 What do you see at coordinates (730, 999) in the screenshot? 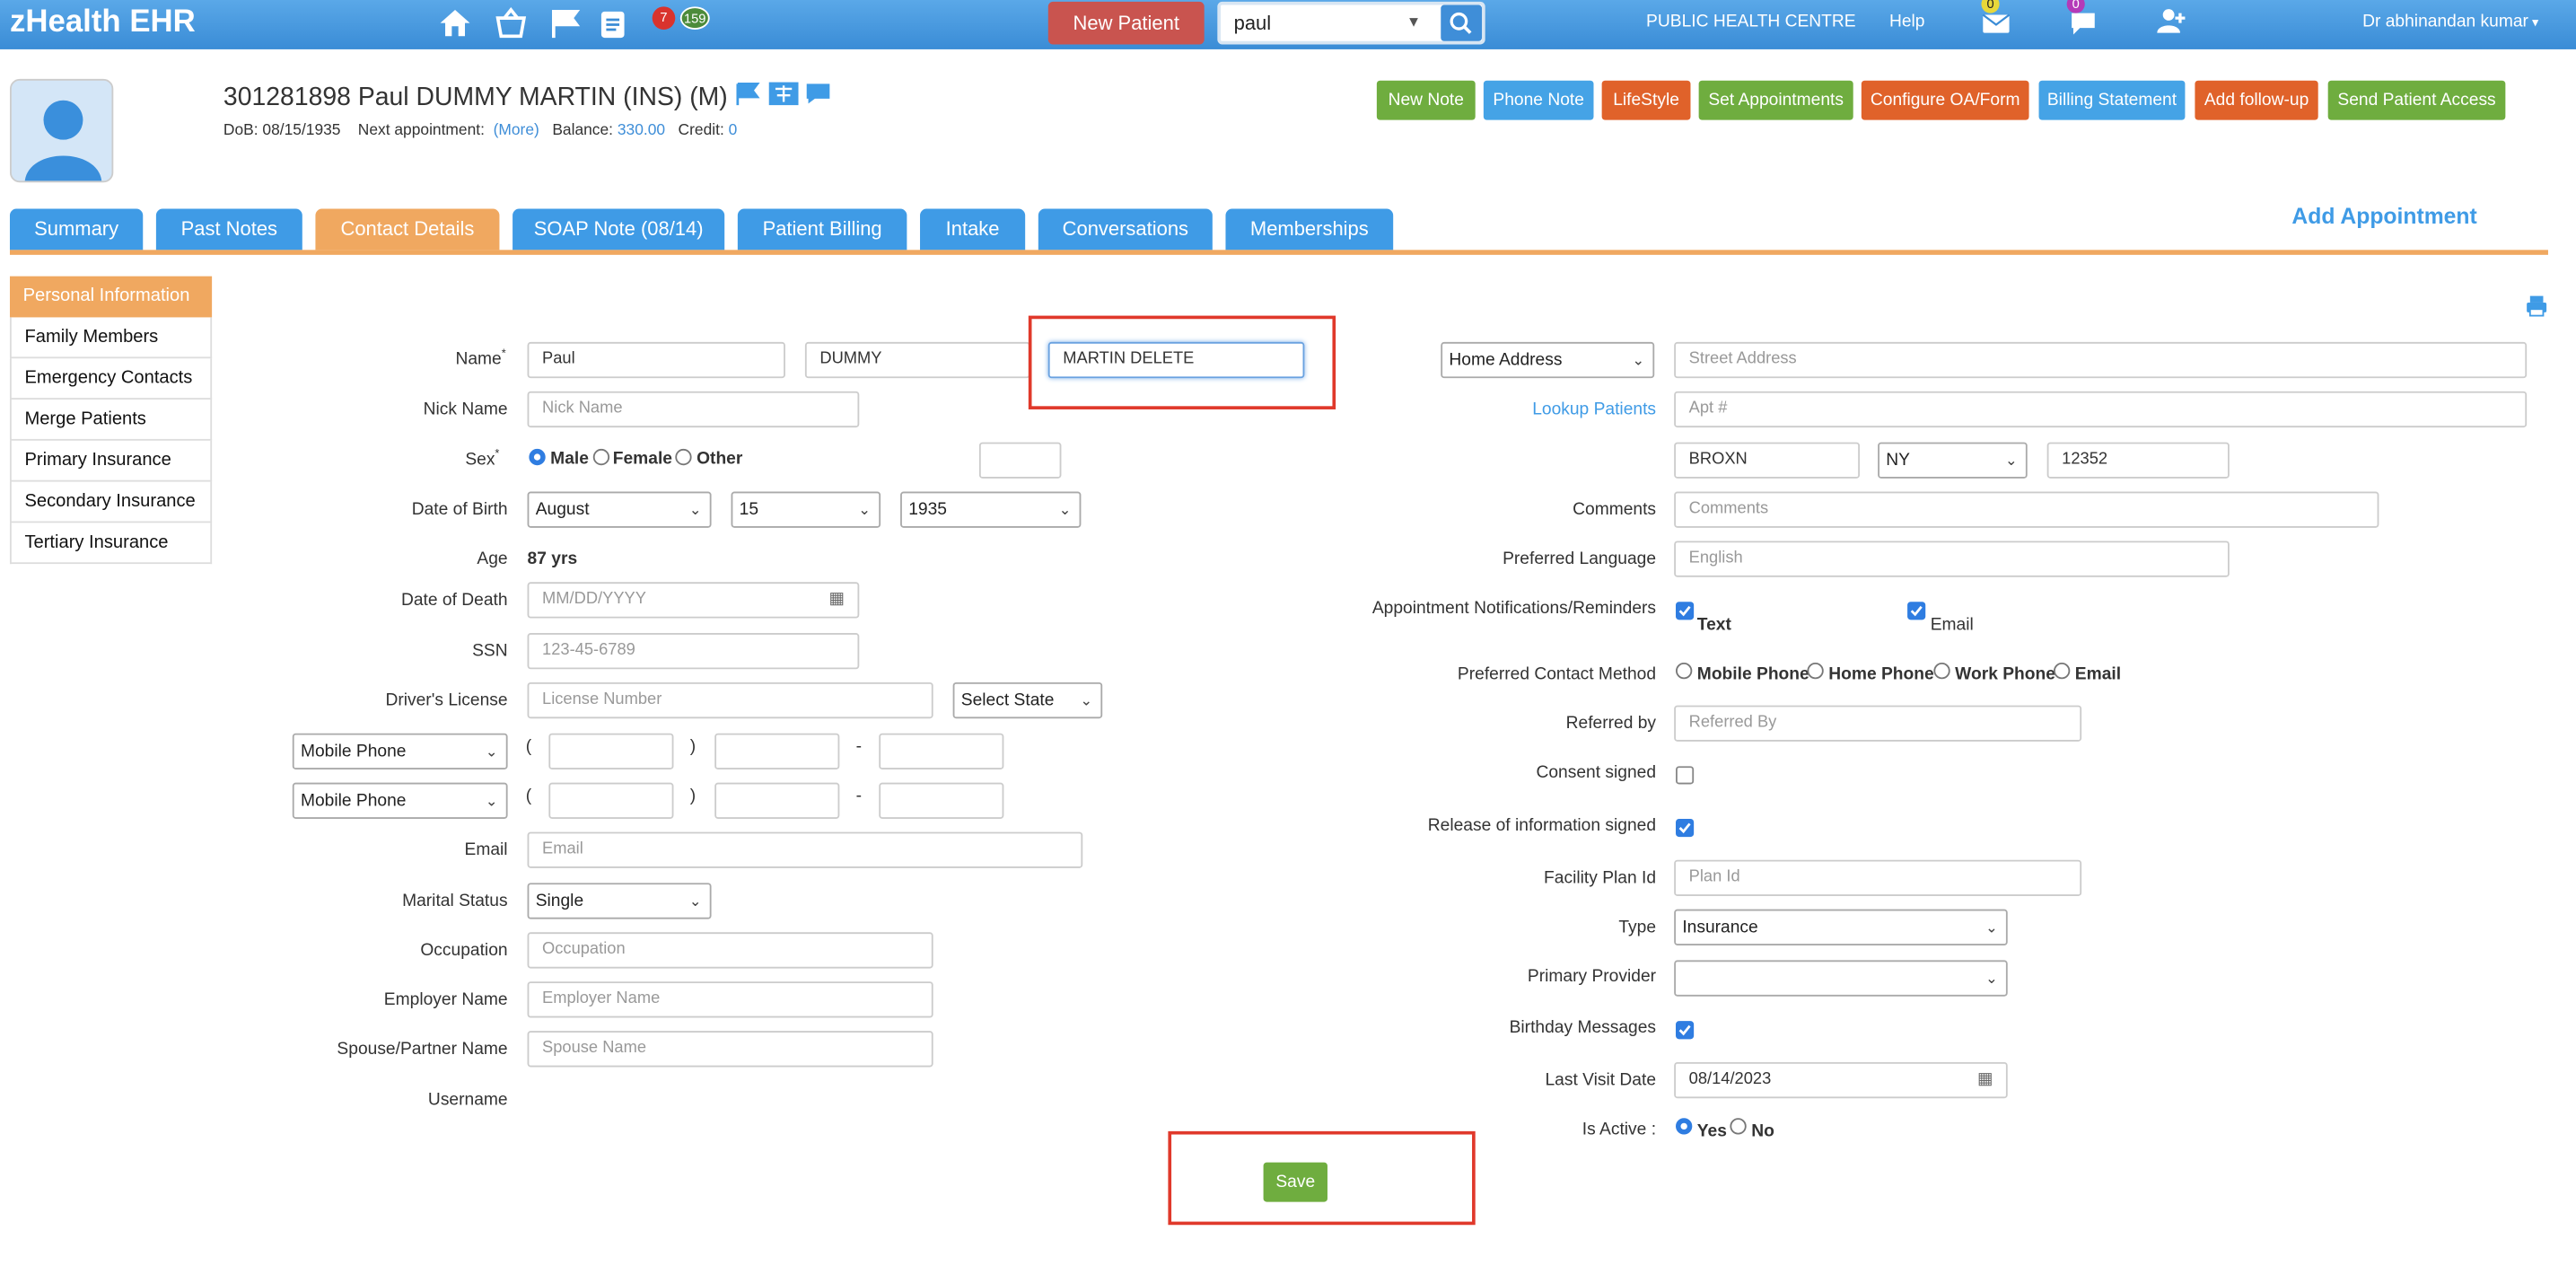
I see `employer-input: Employer Name` at bounding box center [730, 999].